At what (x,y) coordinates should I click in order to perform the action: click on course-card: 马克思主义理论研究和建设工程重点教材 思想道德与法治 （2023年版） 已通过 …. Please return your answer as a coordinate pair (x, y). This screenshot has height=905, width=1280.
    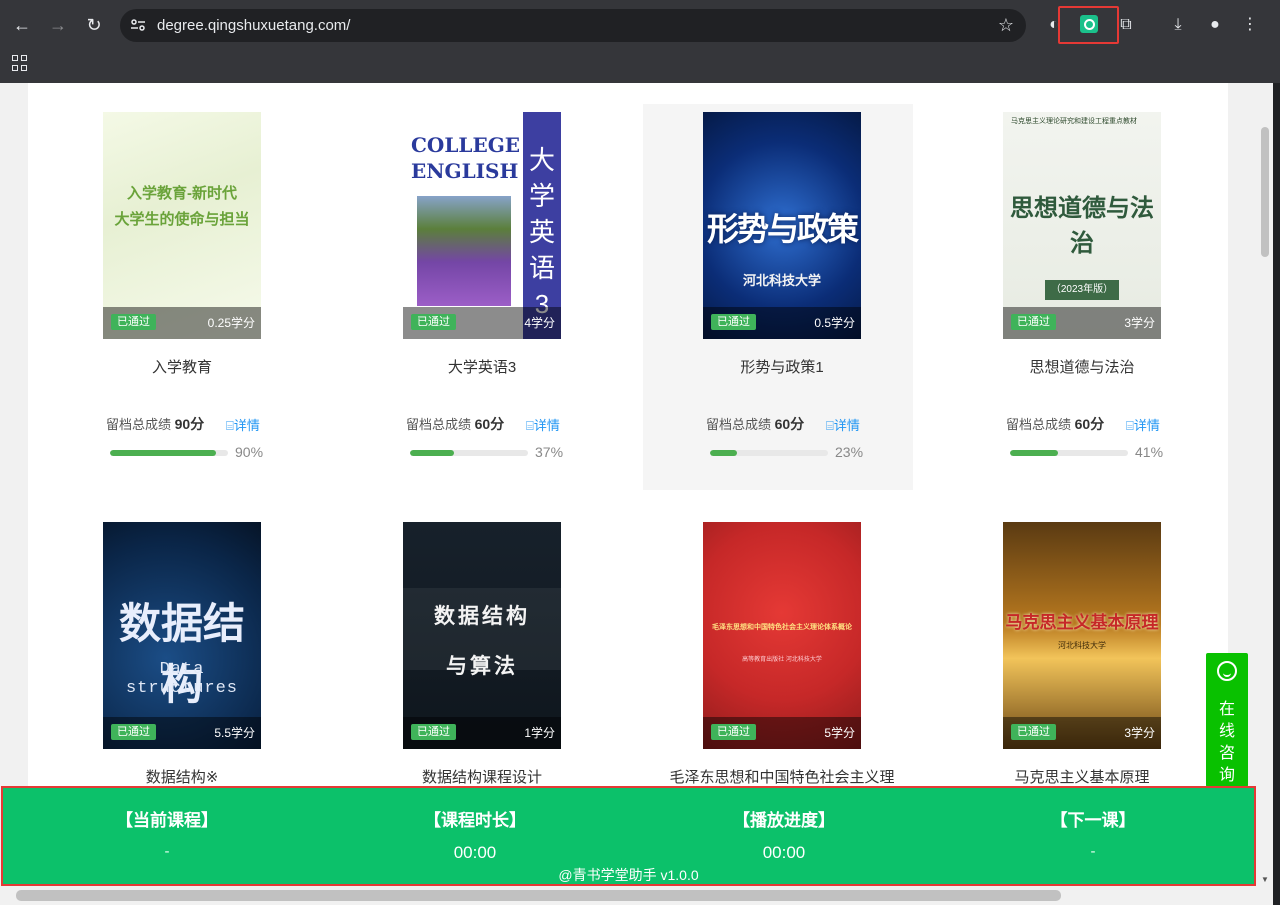
    Looking at the image, I should click on (1078, 297).